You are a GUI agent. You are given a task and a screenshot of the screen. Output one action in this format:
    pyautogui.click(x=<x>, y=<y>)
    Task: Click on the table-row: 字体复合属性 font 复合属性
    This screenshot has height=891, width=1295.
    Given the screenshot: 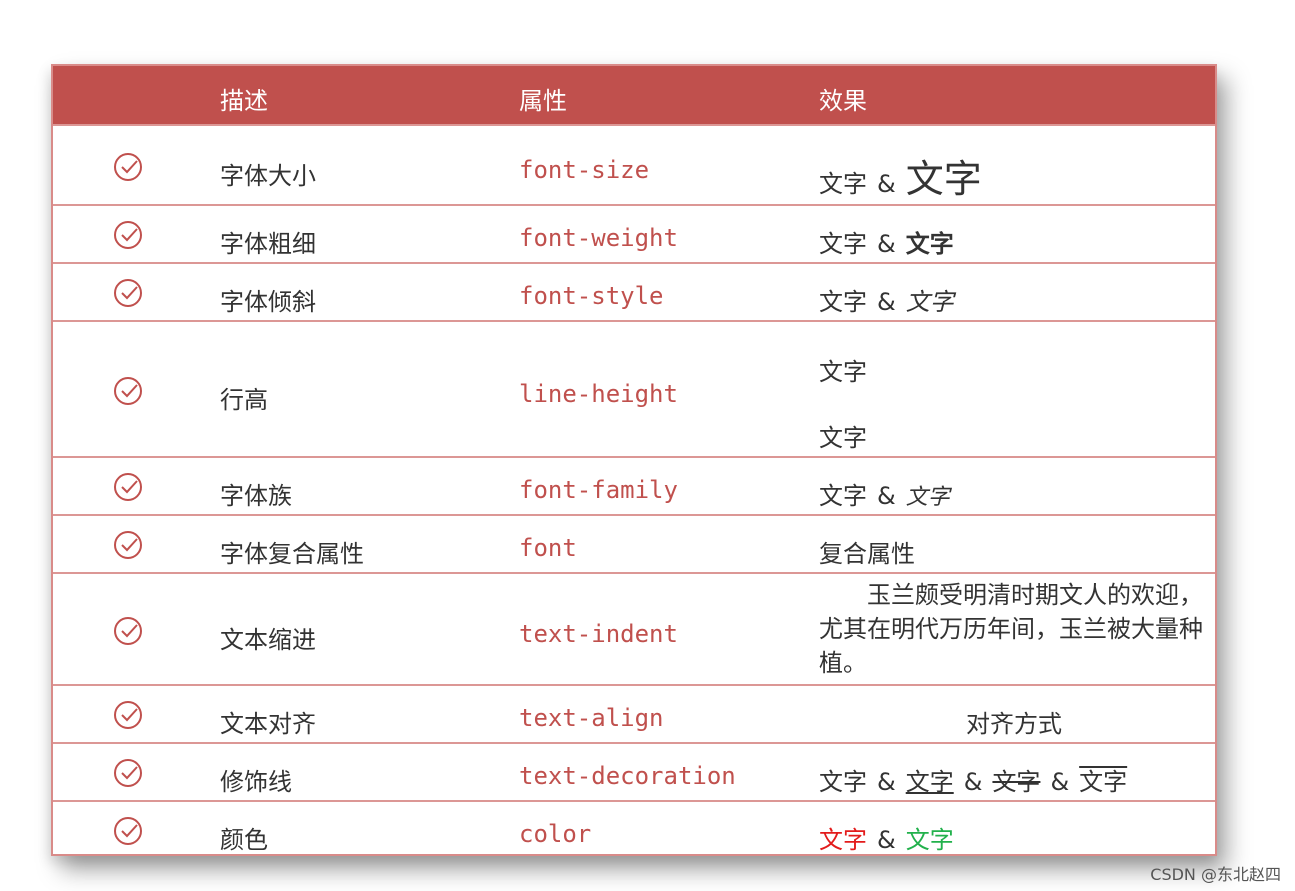 What is the action you would take?
    pyautogui.click(x=634, y=543)
    